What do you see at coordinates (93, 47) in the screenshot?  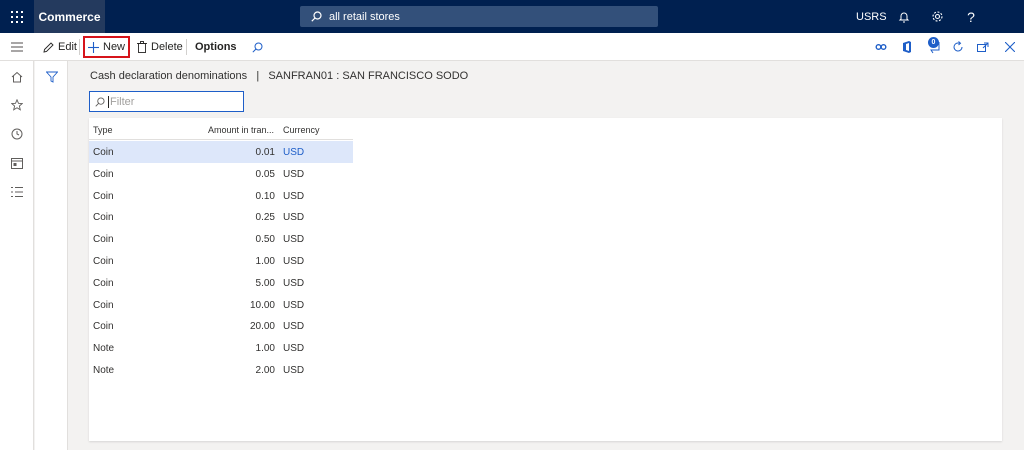 I see `plus-icon` at bounding box center [93, 47].